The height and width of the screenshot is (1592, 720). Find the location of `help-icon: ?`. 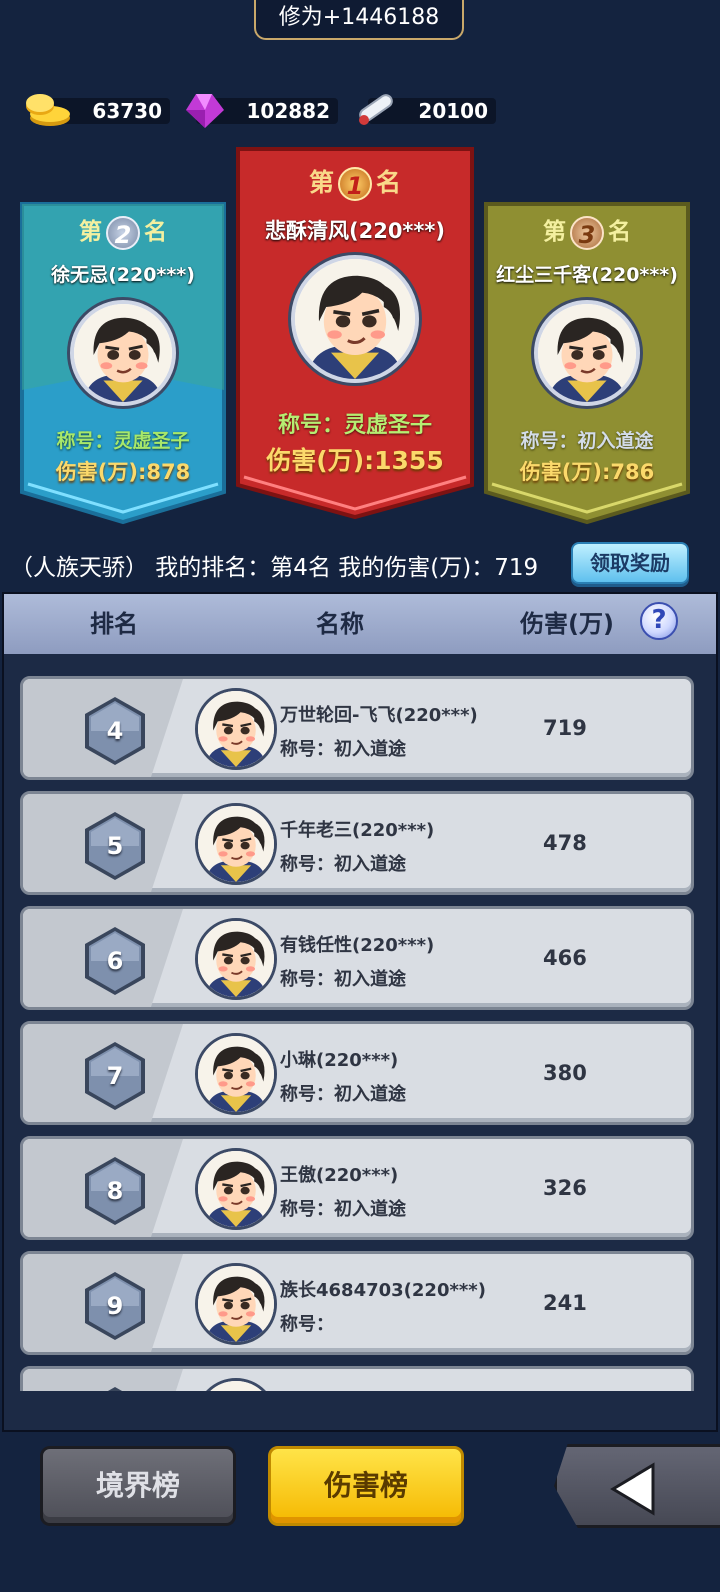

help-icon: ? is located at coordinates (659, 621).